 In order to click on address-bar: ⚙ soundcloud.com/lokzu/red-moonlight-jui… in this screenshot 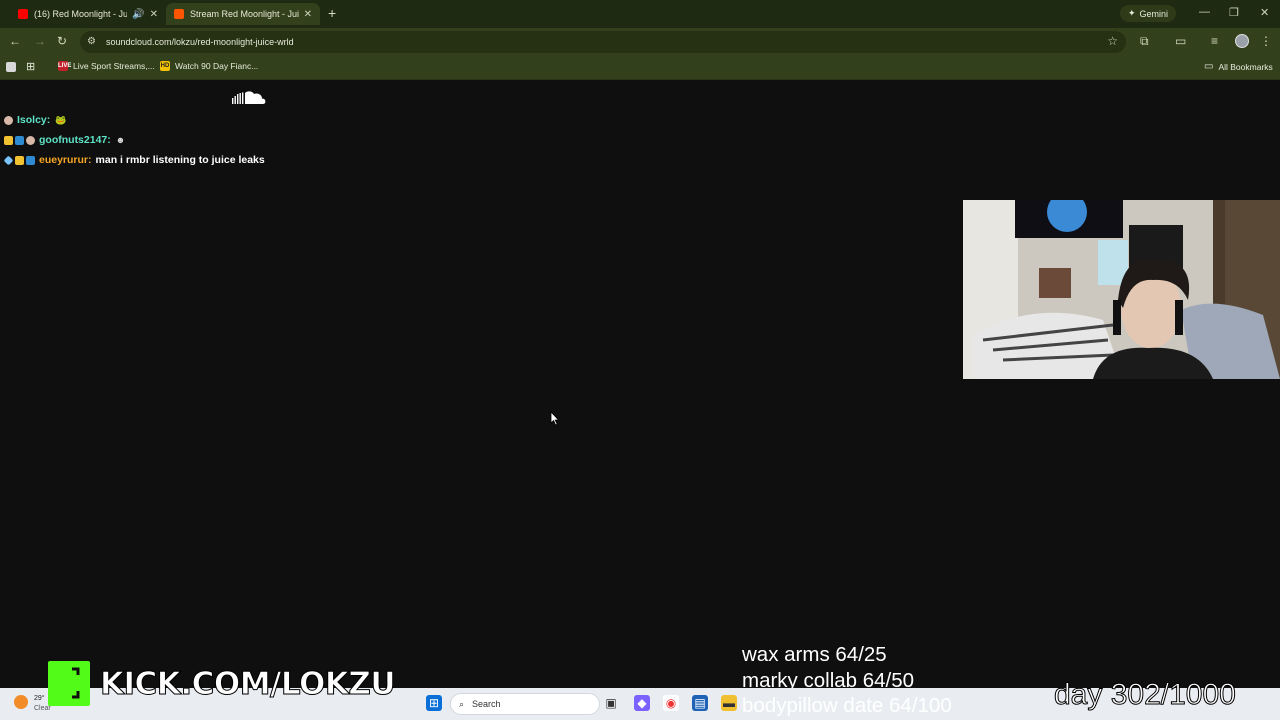, I will do `click(603, 42)`.